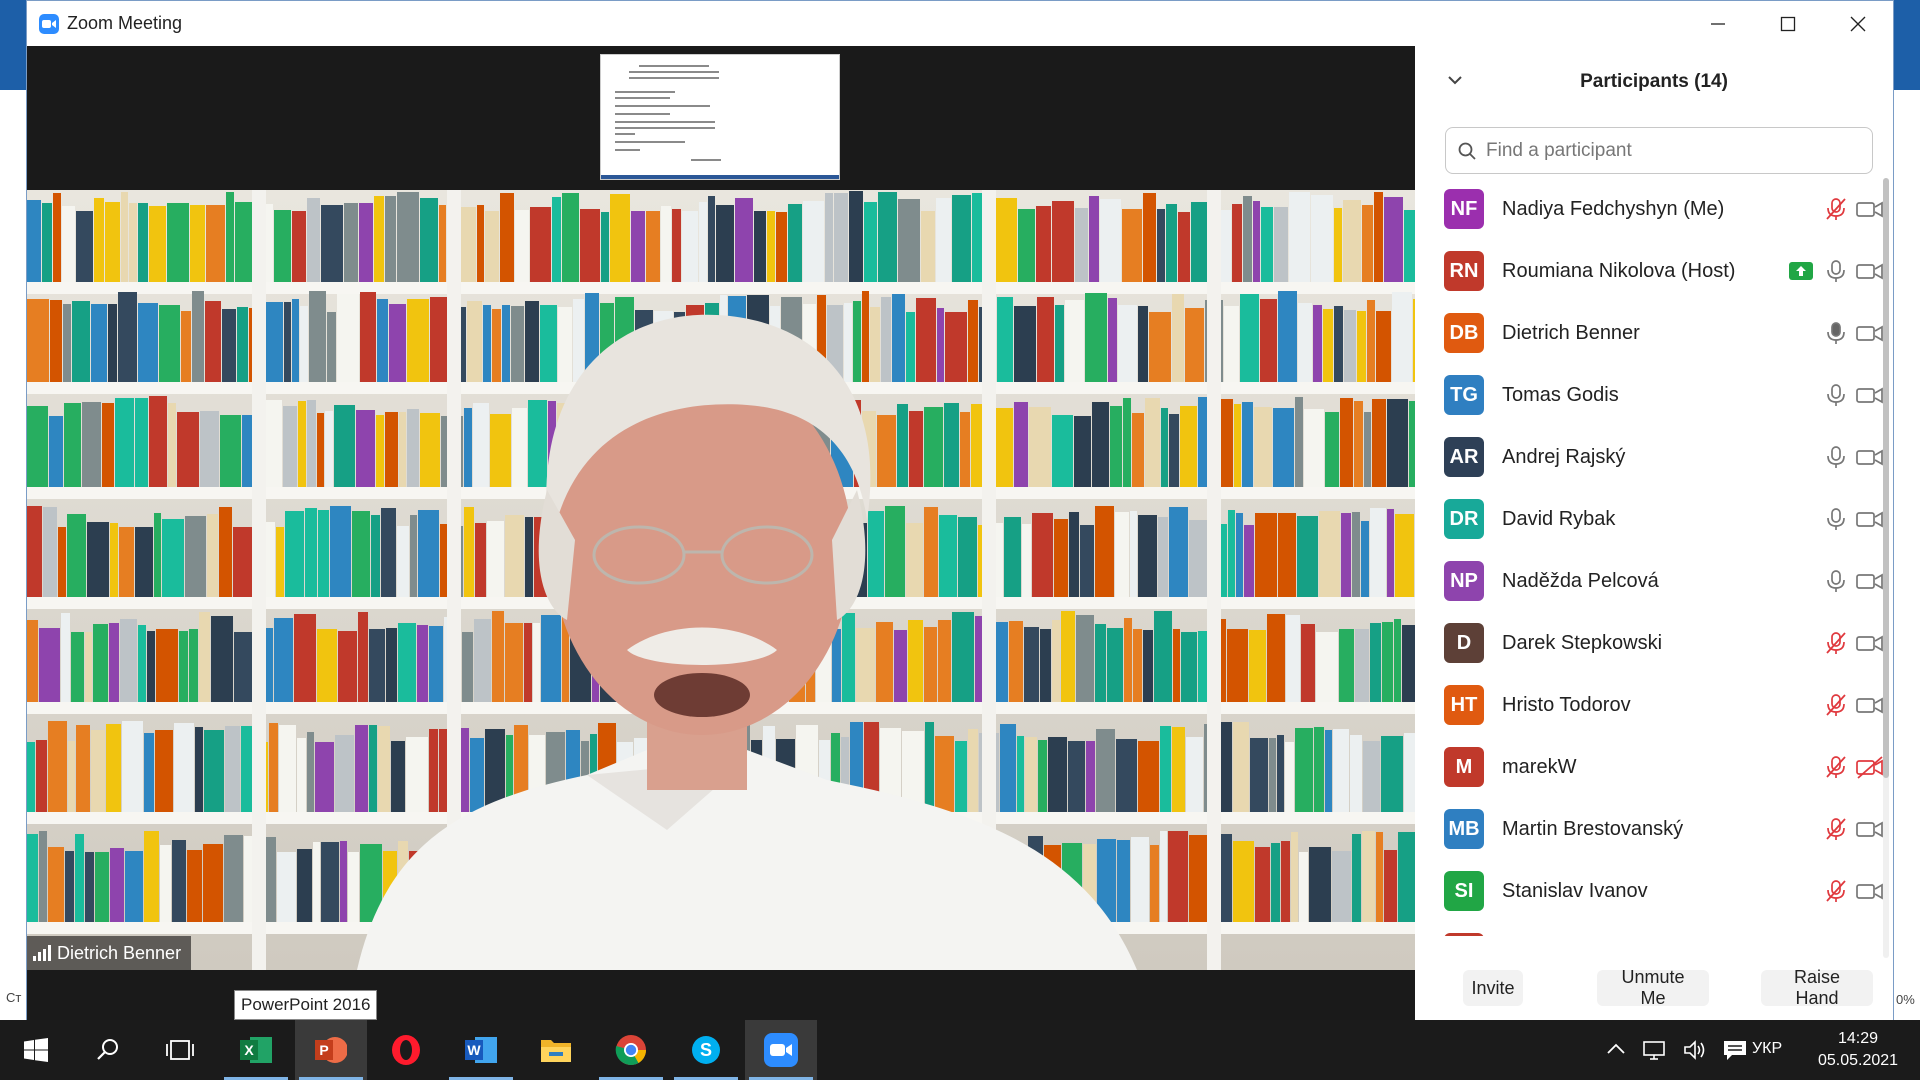 Image resolution: width=1920 pixels, height=1080 pixels. I want to click on participant-row: DB Dietrich Benner, so click(1650, 333).